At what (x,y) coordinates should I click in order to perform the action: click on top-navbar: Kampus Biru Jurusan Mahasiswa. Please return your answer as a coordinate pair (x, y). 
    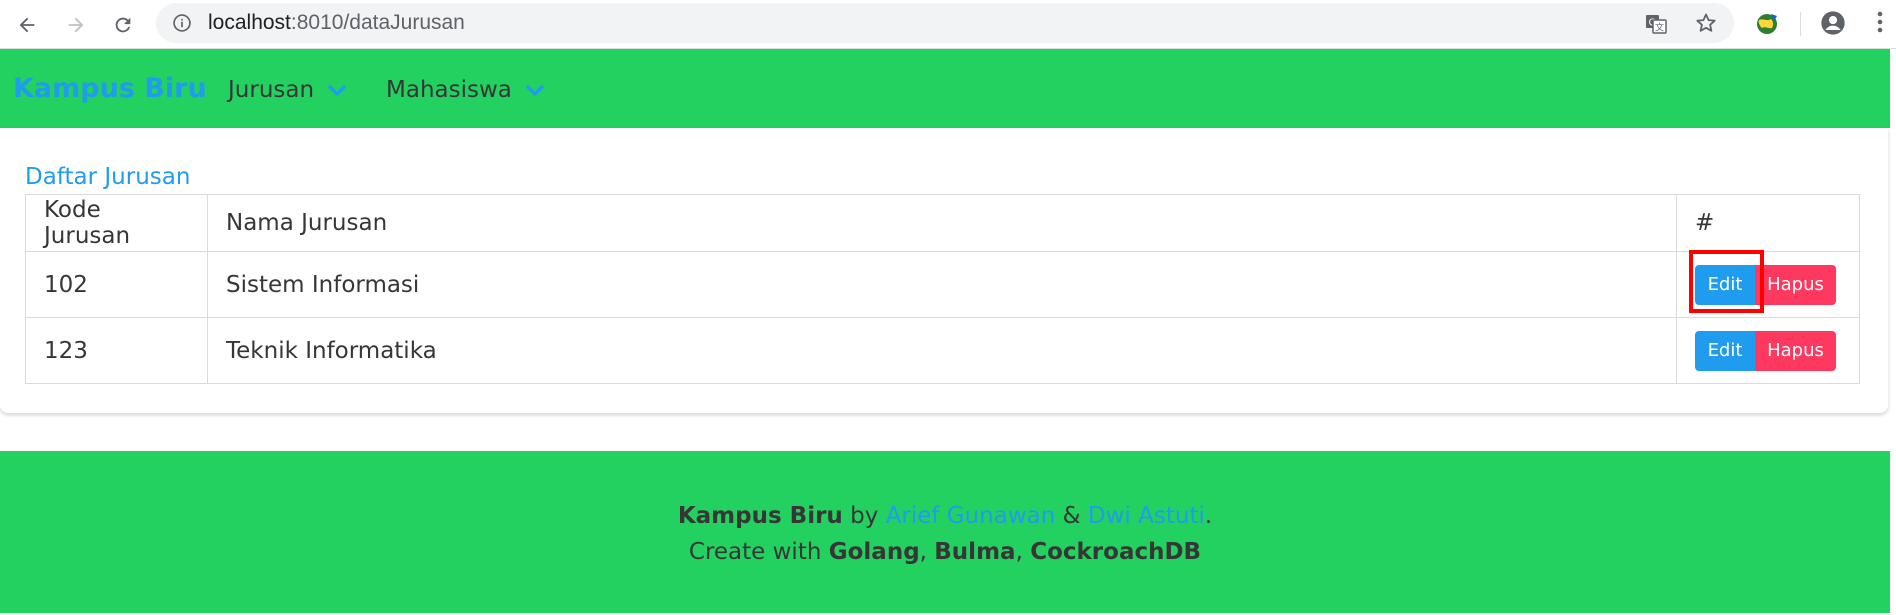
    Looking at the image, I should click on (945, 88).